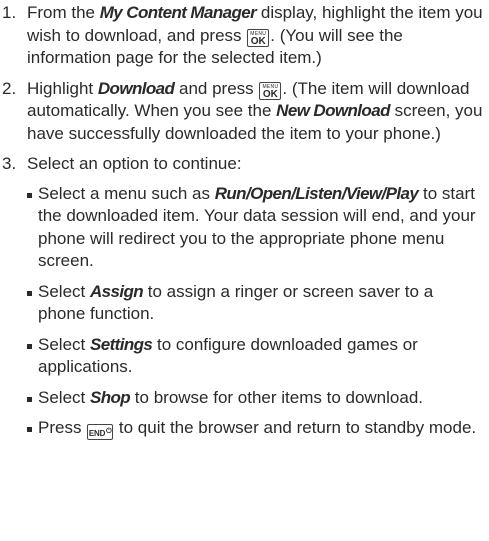 Image resolution: width=489 pixels, height=541 pixels. What do you see at coordinates (63, 12) in the screenshot?
I see `step-text-part: From the` at bounding box center [63, 12].